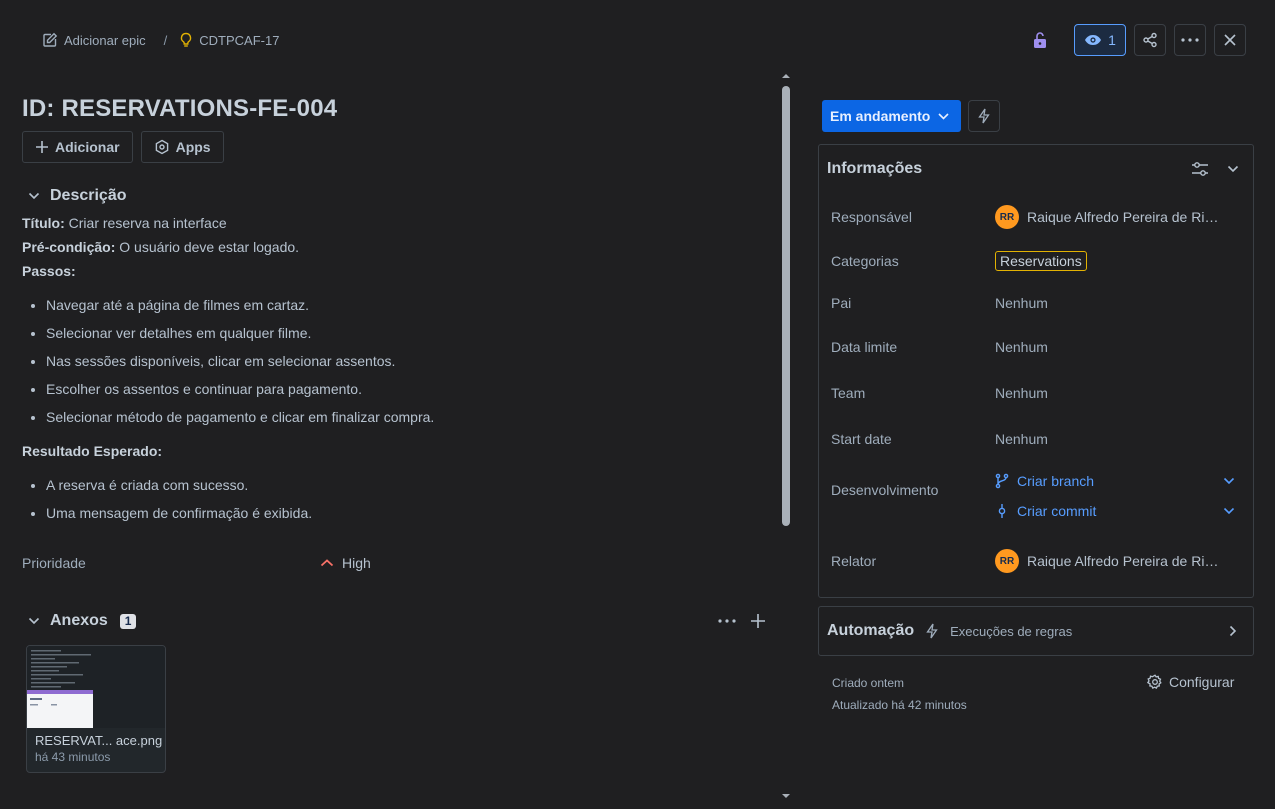 The height and width of the screenshot is (809, 1275). I want to click on category-tag: Reservations, so click(1041, 261).